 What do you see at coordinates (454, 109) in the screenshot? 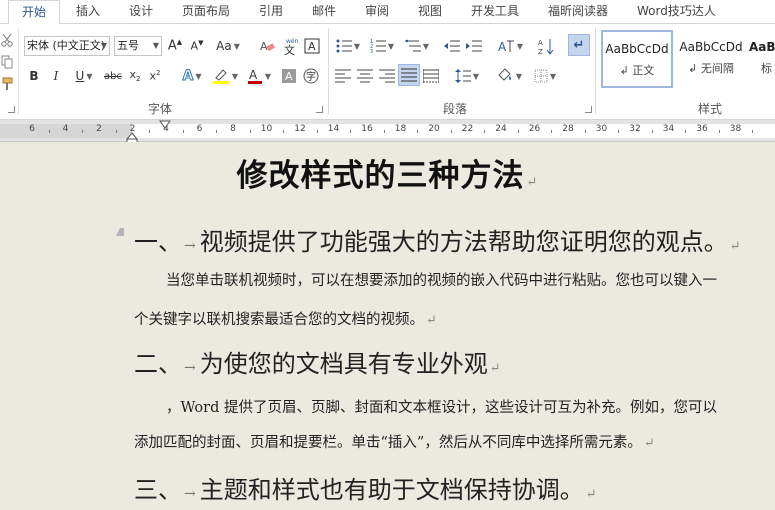
I see `paragraph-group-label: 段落` at bounding box center [454, 109].